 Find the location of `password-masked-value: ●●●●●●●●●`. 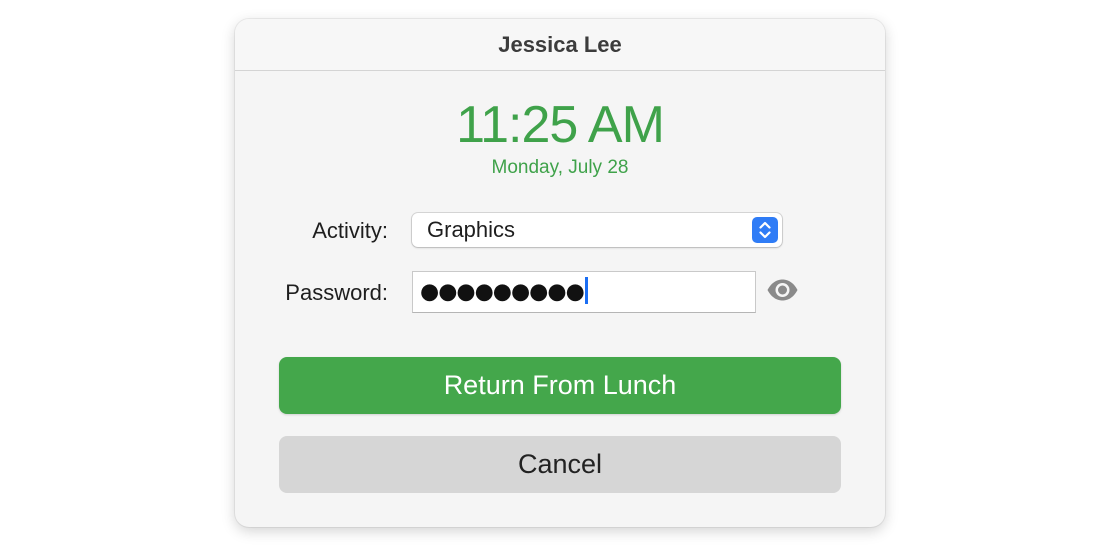

password-masked-value: ●●●●●●●●● is located at coordinates (504, 291).